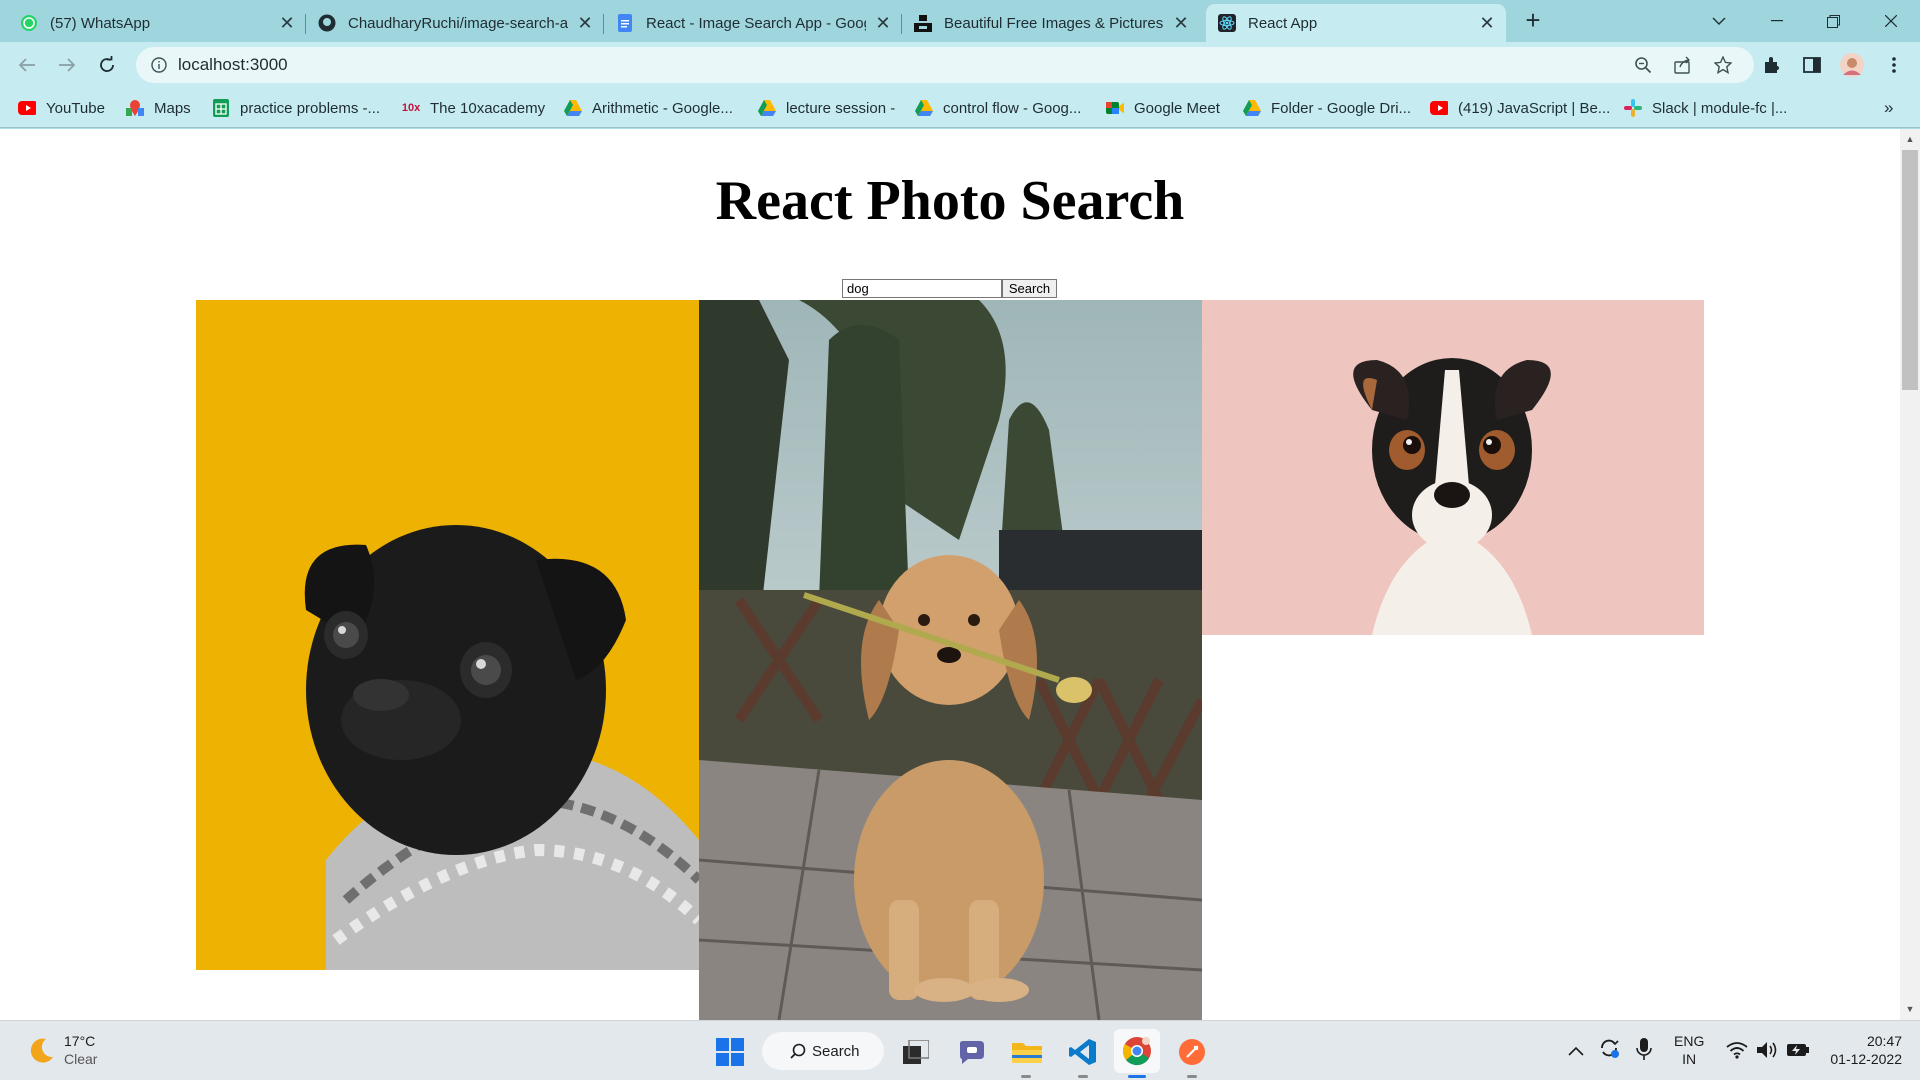 This screenshot has width=1920, height=1080. Describe the element at coordinates (80, 1050) in the screenshot. I see `weather-widget: 17°C Clear` at that location.